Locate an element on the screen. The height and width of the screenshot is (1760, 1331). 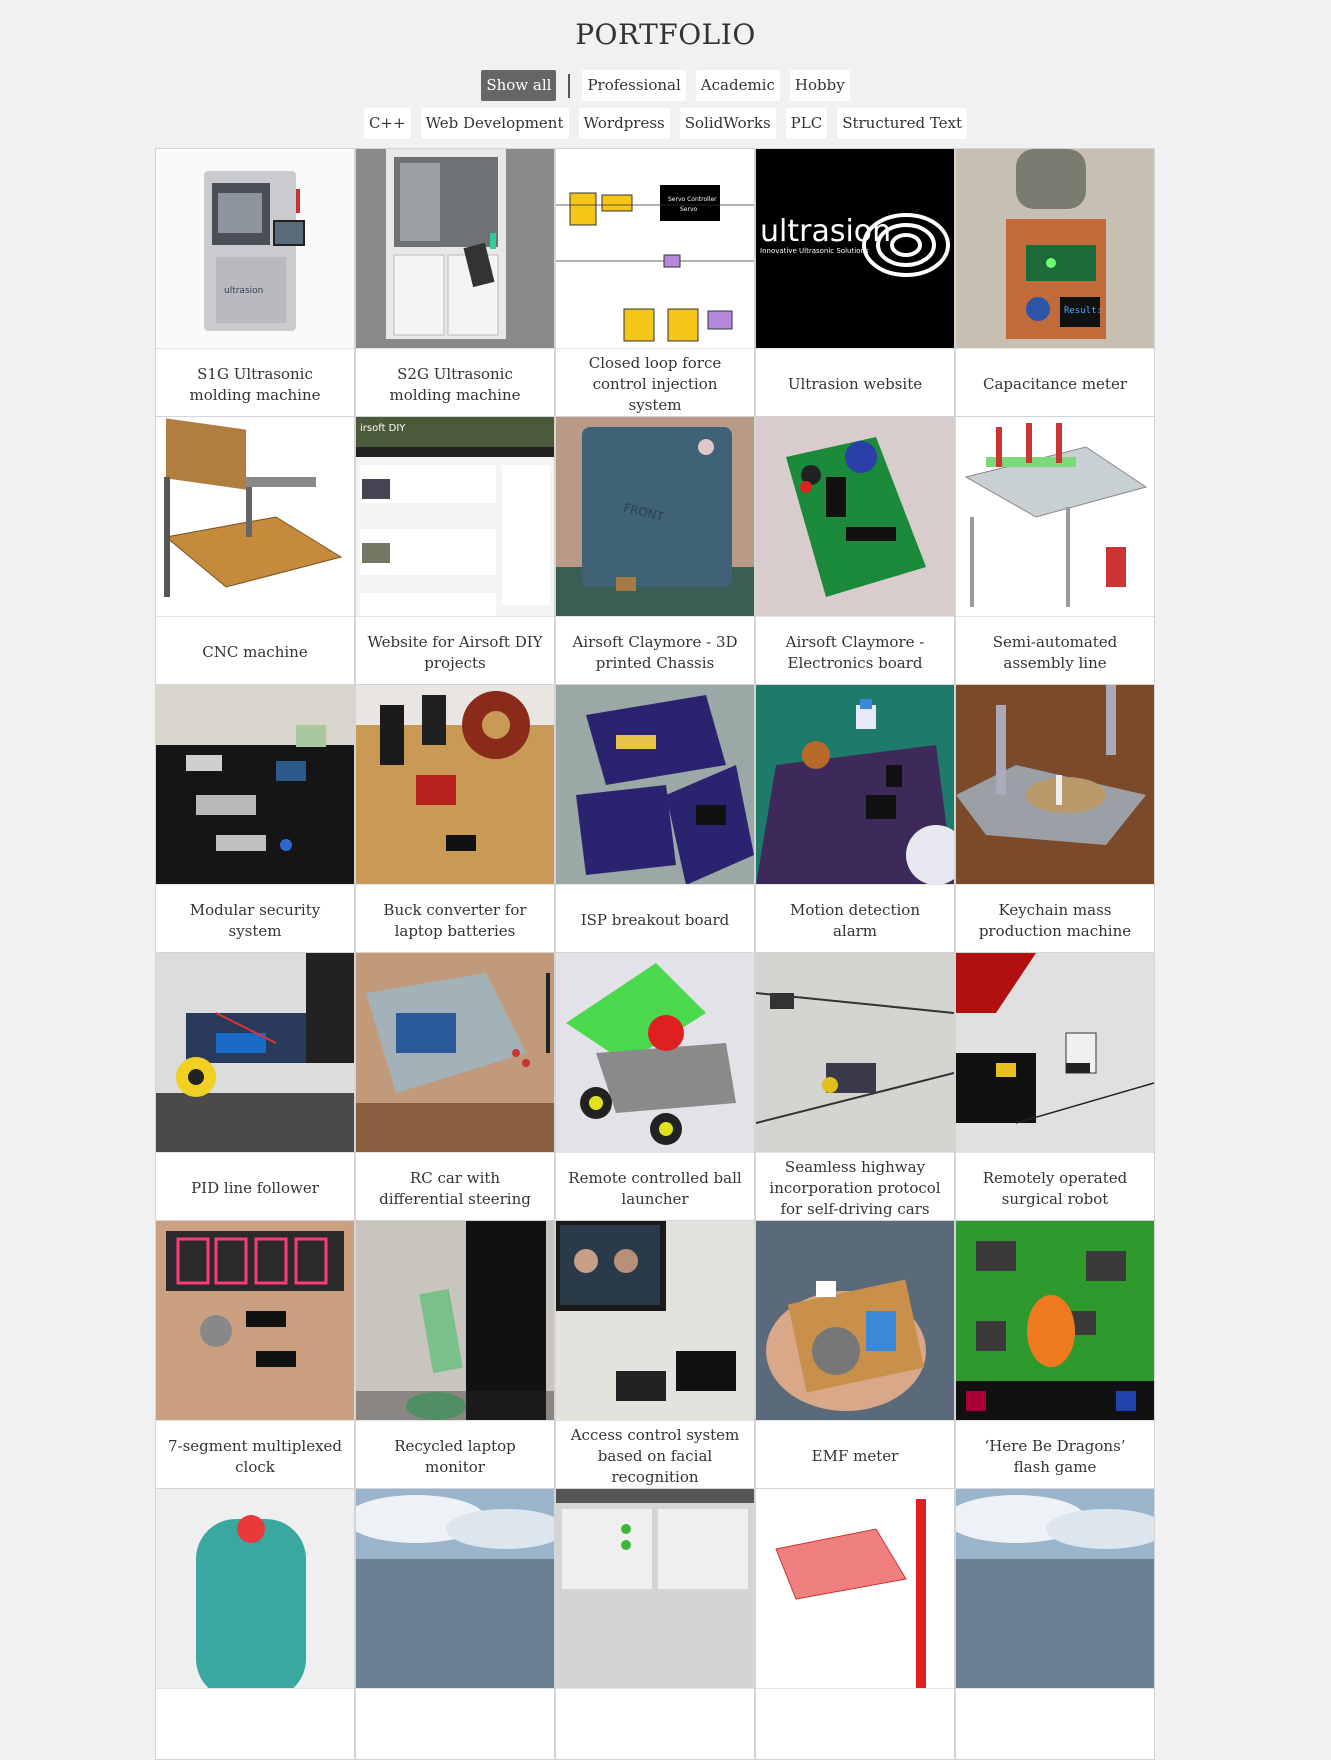
portfolio-card: Modular security system is located at coordinates (255, 820).